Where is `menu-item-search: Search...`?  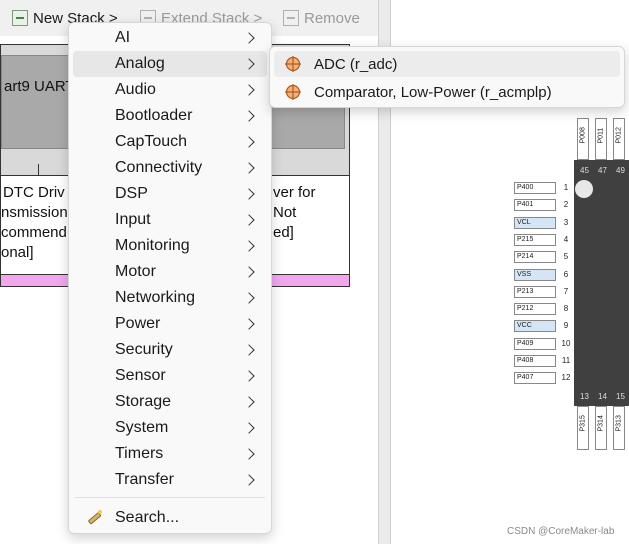 menu-item-search: Search... is located at coordinates (170, 518).